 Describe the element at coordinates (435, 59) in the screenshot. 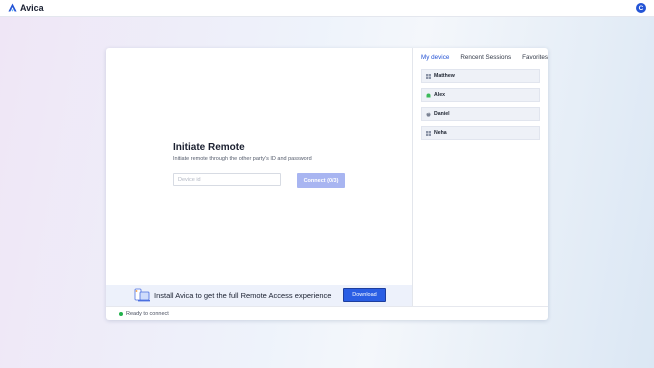

I see `tab-my-device: My device` at that location.